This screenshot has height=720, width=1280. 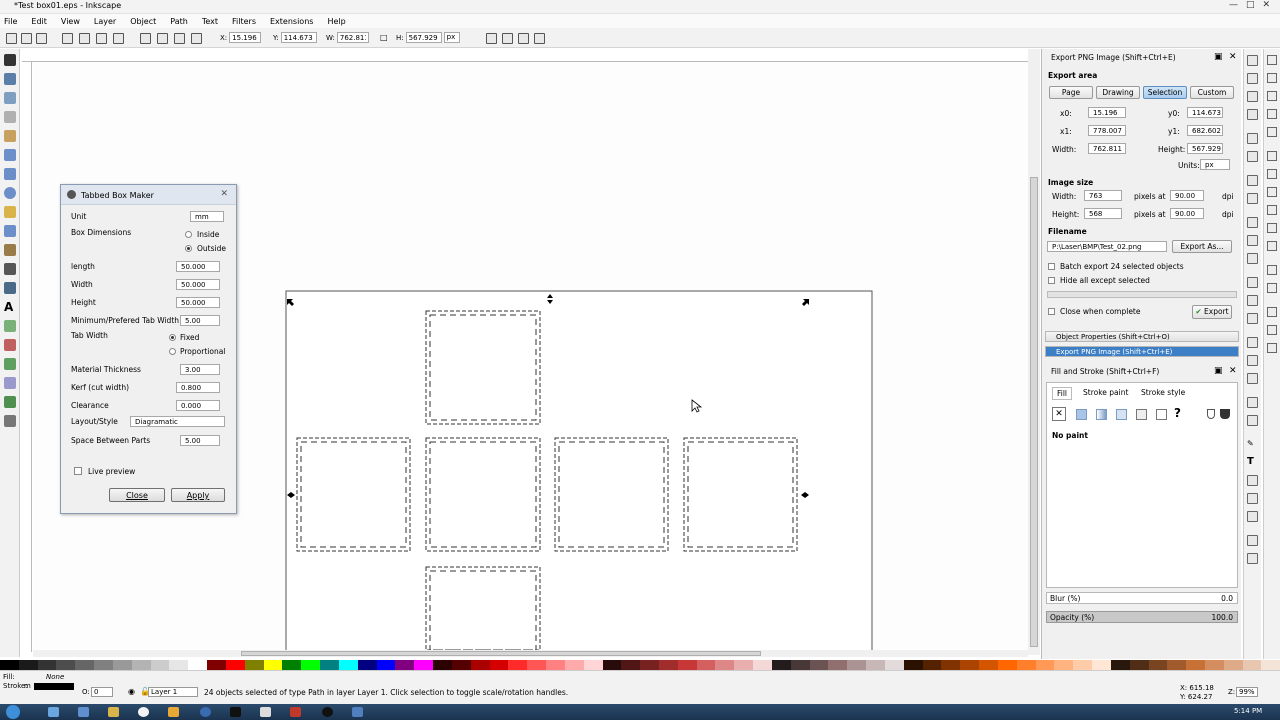 I want to click on color-palette, so click(x=640, y=665).